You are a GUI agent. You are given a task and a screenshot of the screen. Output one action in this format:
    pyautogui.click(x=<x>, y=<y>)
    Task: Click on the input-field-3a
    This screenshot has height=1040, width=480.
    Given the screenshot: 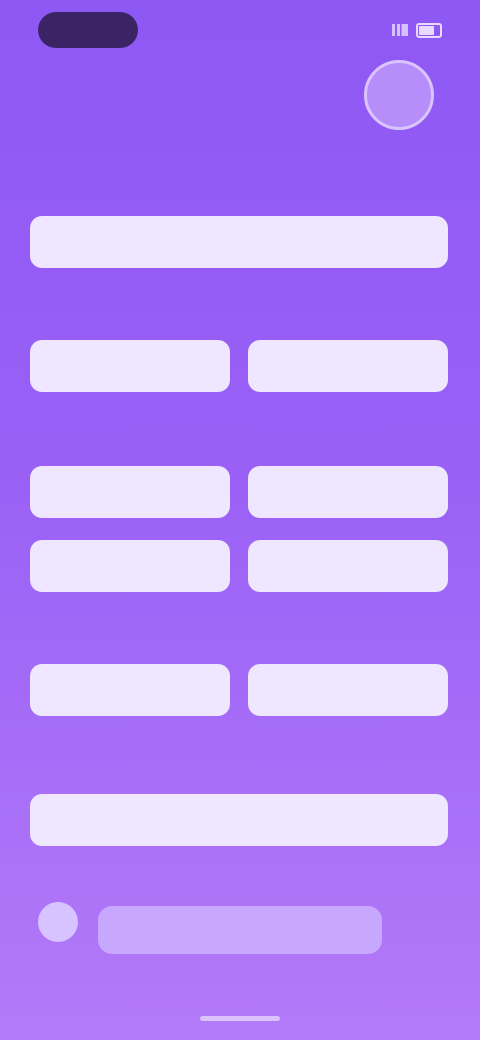 What is the action you would take?
    pyautogui.click(x=130, y=492)
    